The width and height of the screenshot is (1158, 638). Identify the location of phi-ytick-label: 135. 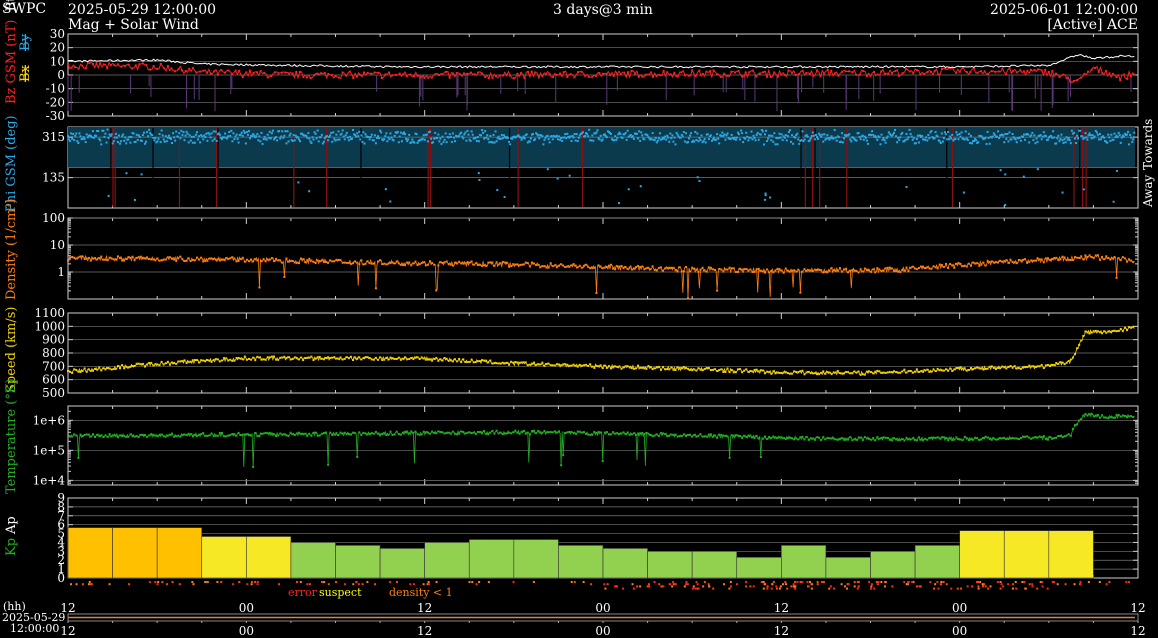
(53, 178).